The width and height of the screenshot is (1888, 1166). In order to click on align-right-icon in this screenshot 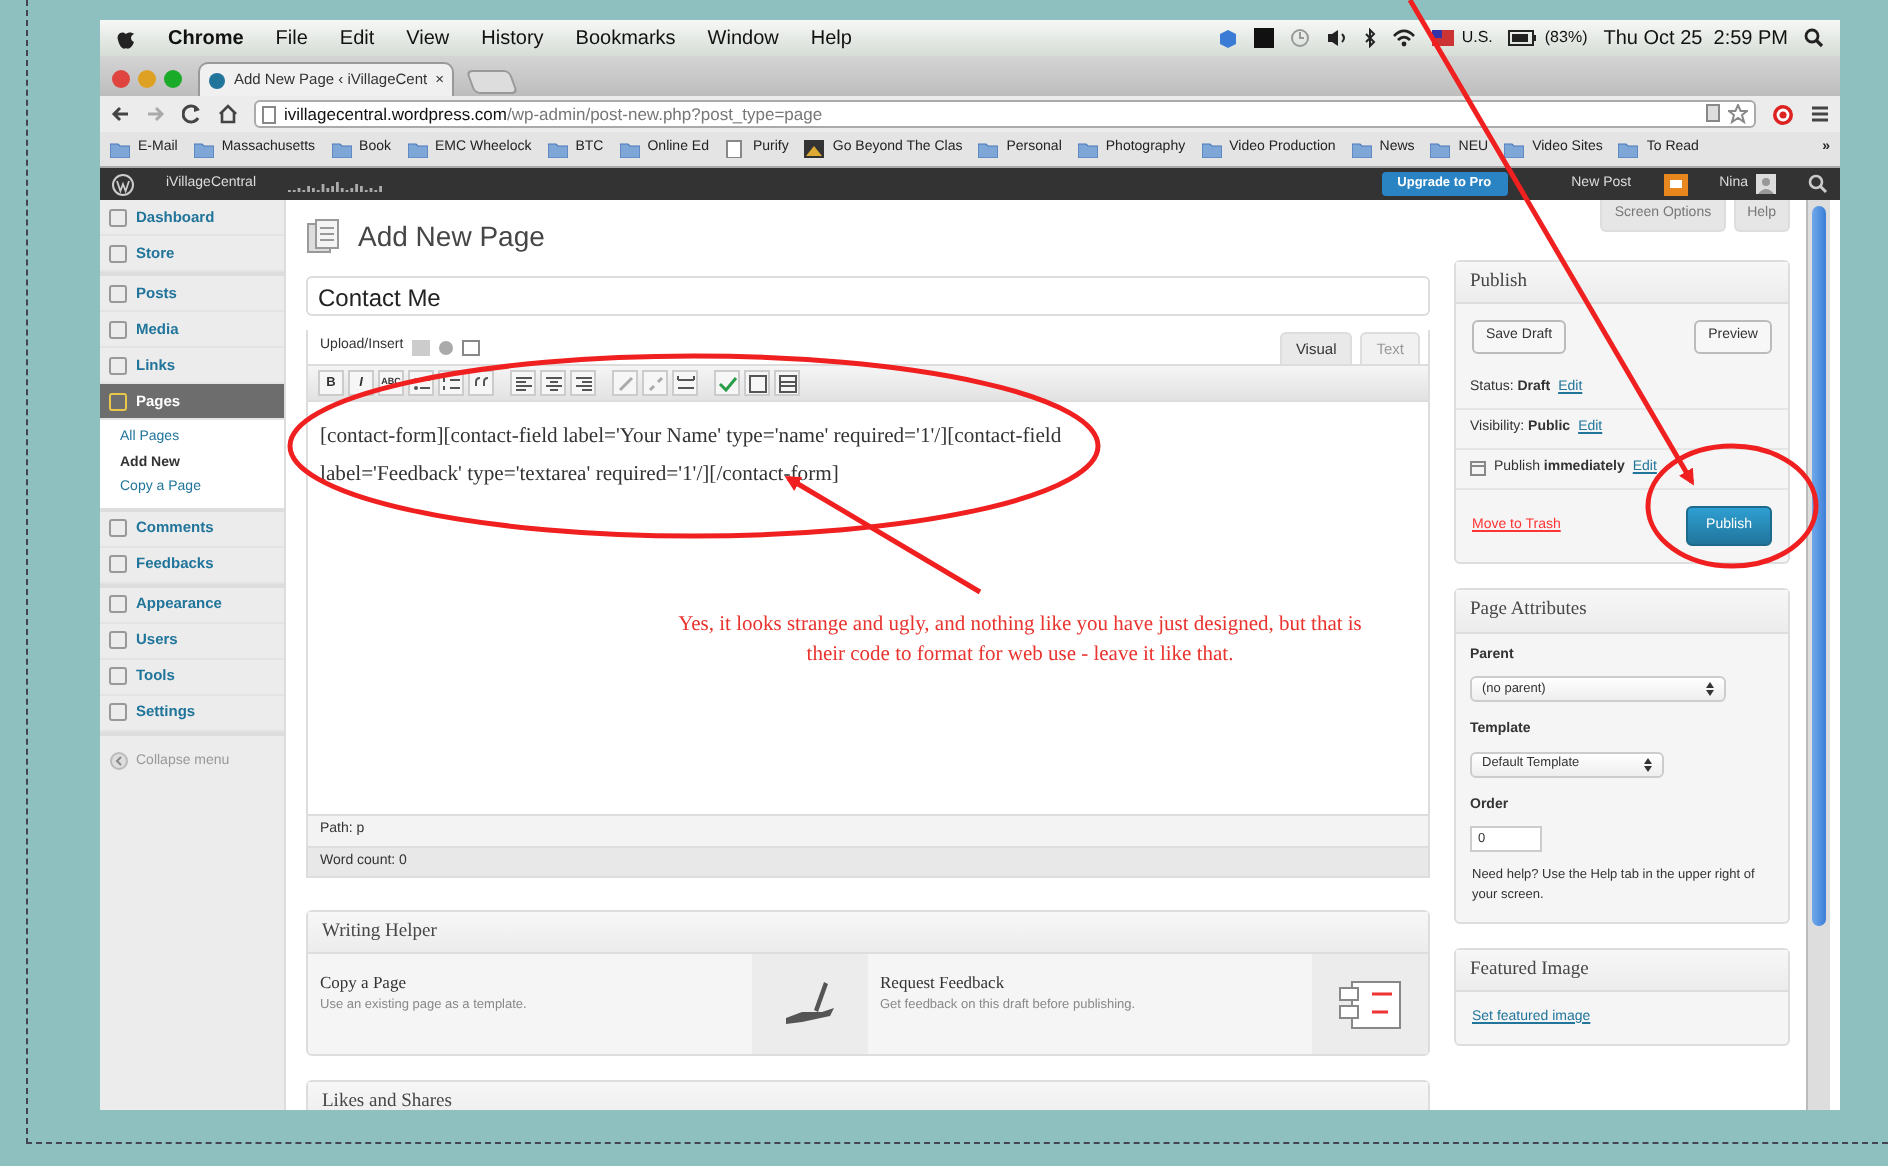, I will do `click(583, 383)`.